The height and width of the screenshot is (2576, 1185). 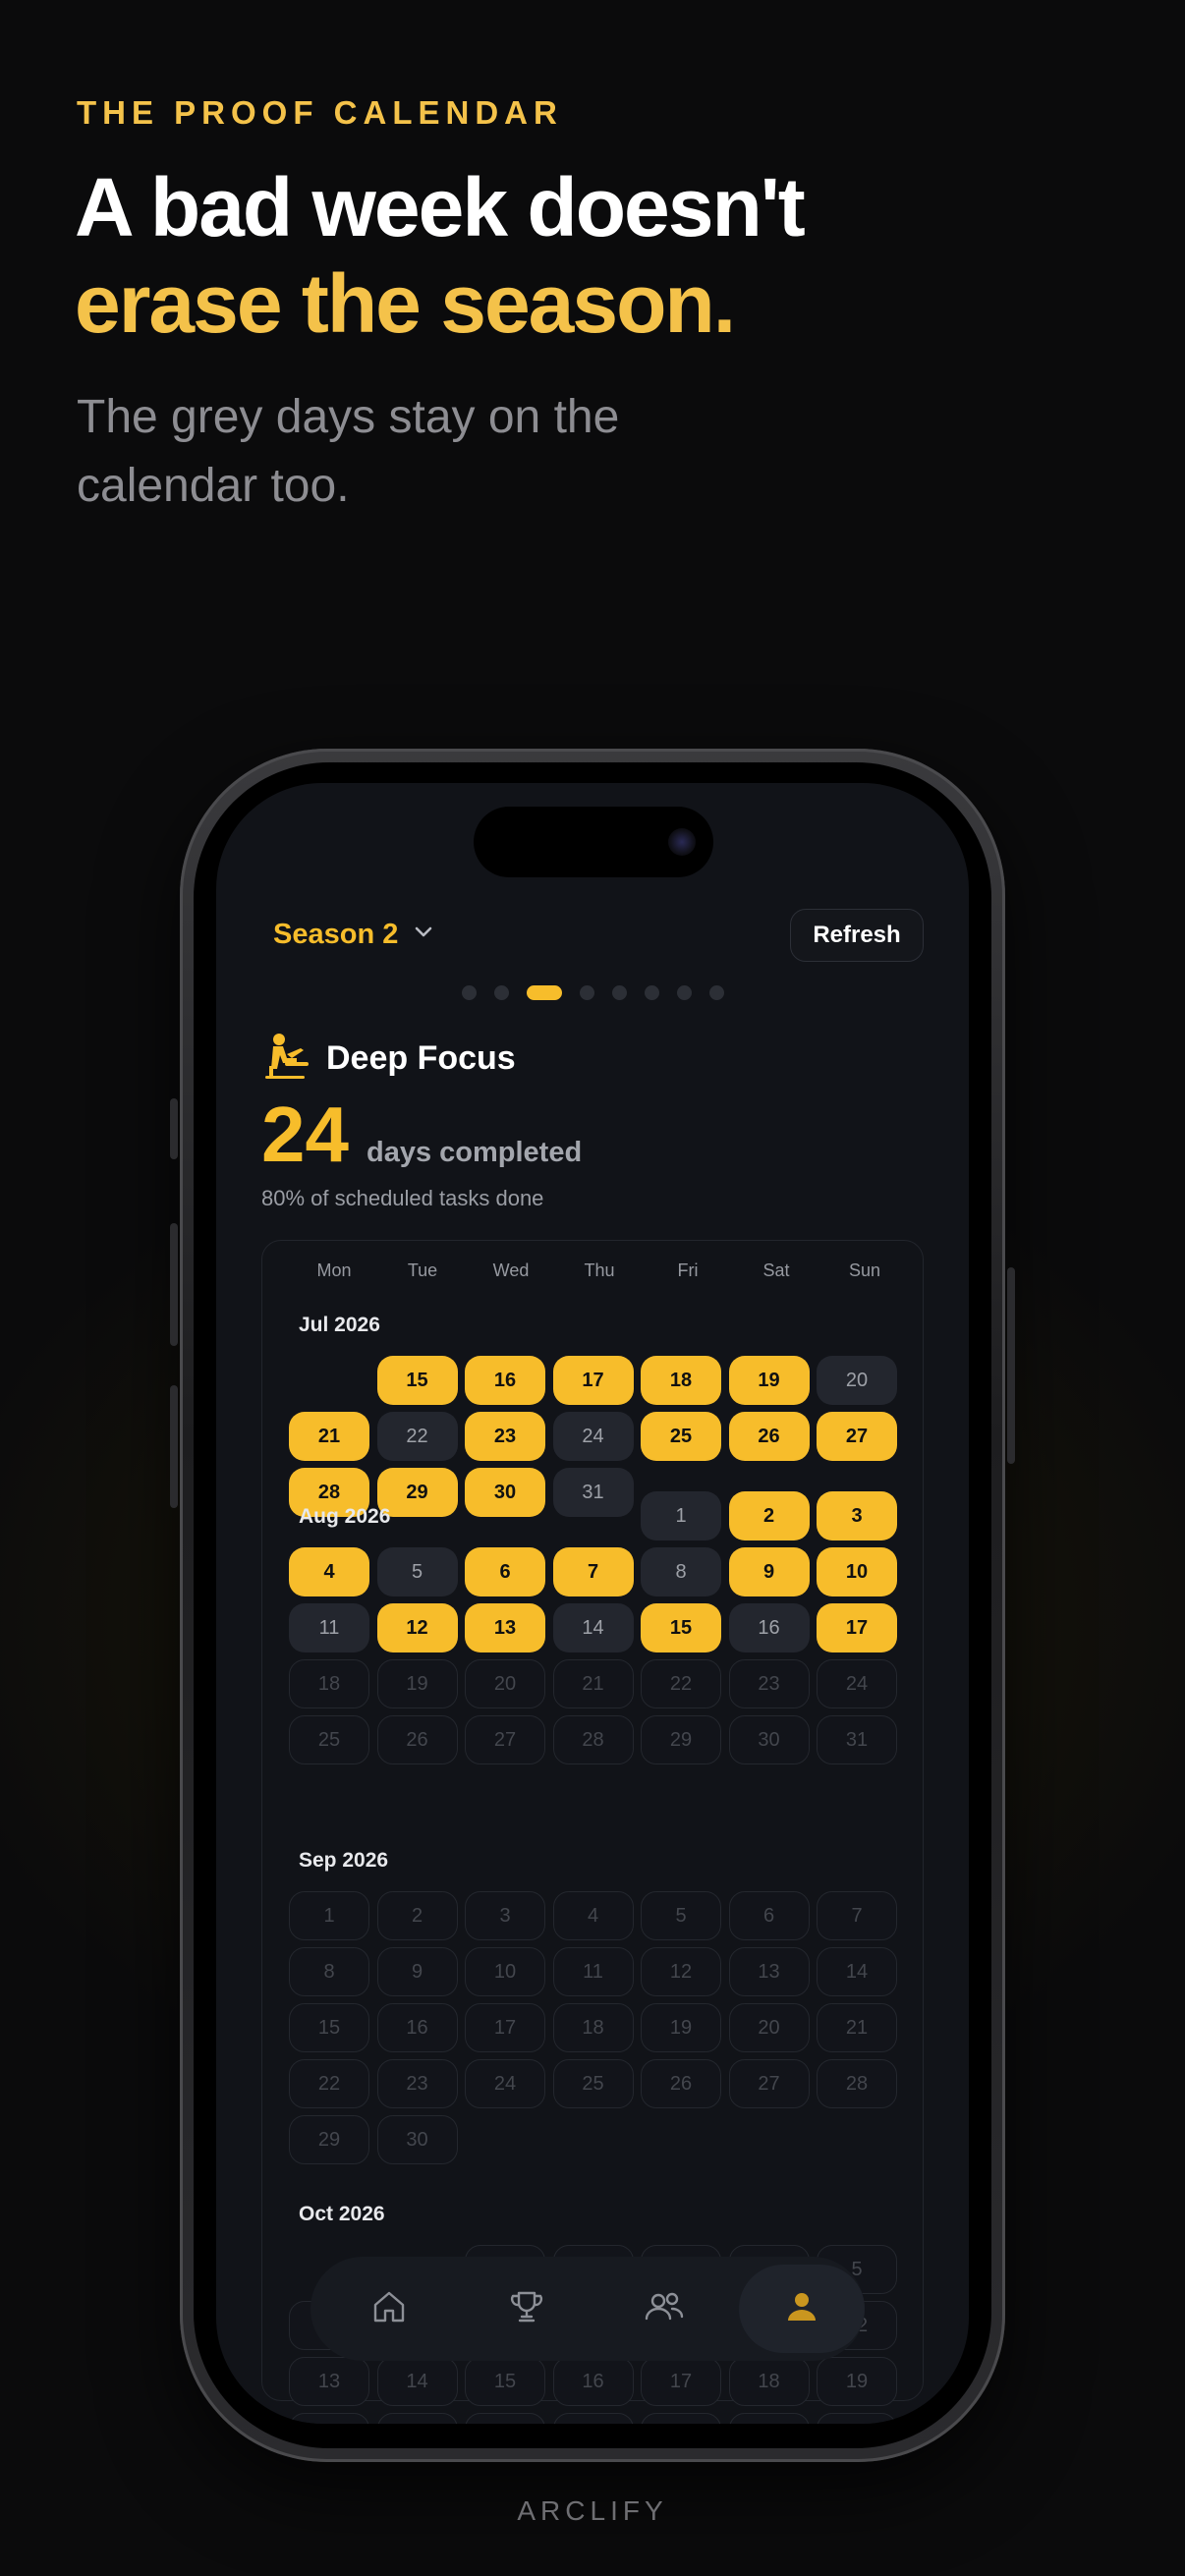 What do you see at coordinates (593, 1492) in the screenshot?
I see `day-cell-miss: 31` at bounding box center [593, 1492].